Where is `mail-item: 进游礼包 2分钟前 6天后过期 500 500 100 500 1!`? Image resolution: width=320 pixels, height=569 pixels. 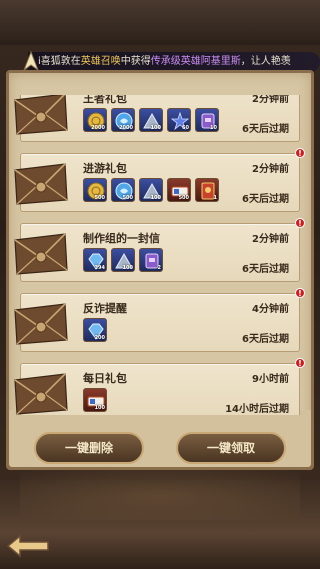
mail-item: 进游礼包 2分钟前 6天后过期 500 500 100 500 1! is located at coordinates (159, 180).